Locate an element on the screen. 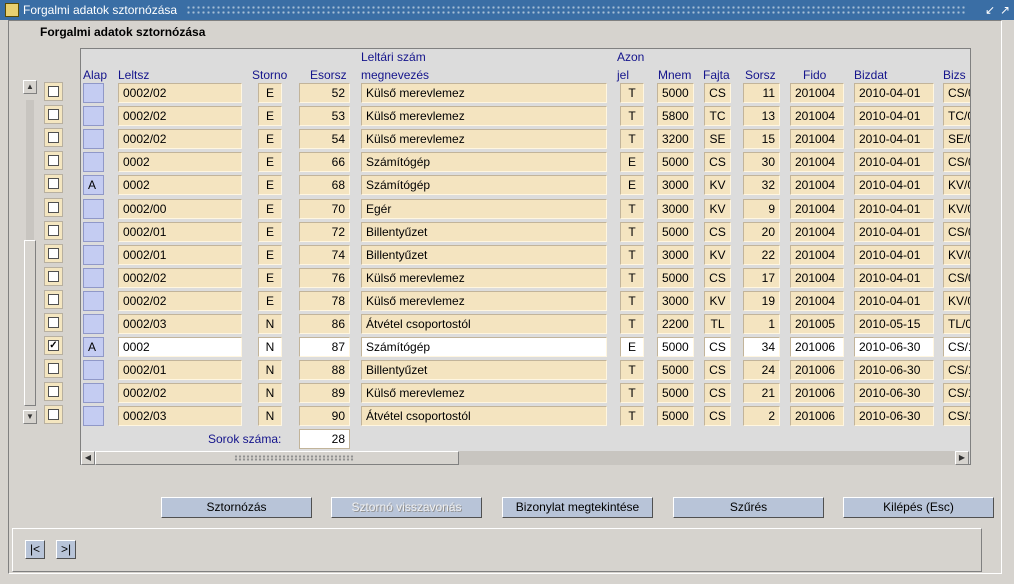  cell-esorsz: 78 is located at coordinates (324, 301).